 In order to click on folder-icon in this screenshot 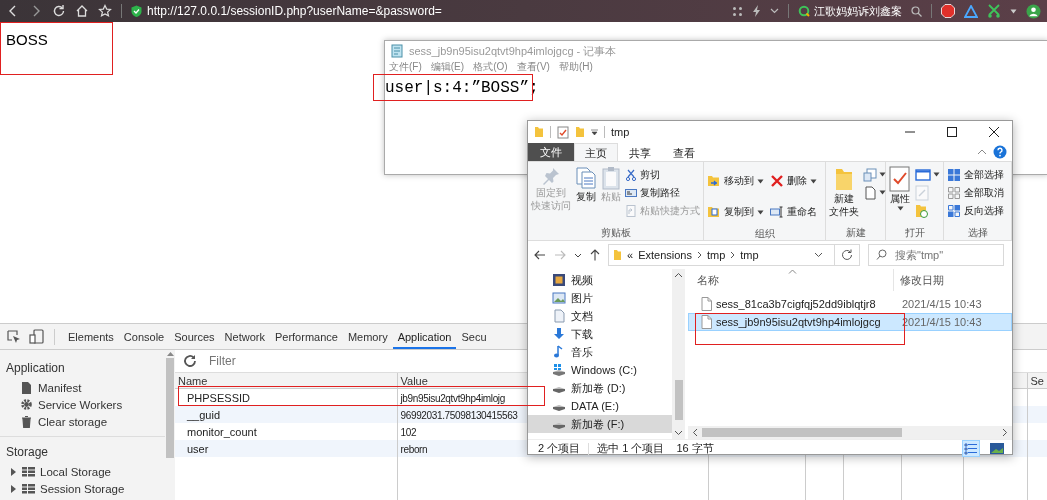, I will do `click(617, 255)`.